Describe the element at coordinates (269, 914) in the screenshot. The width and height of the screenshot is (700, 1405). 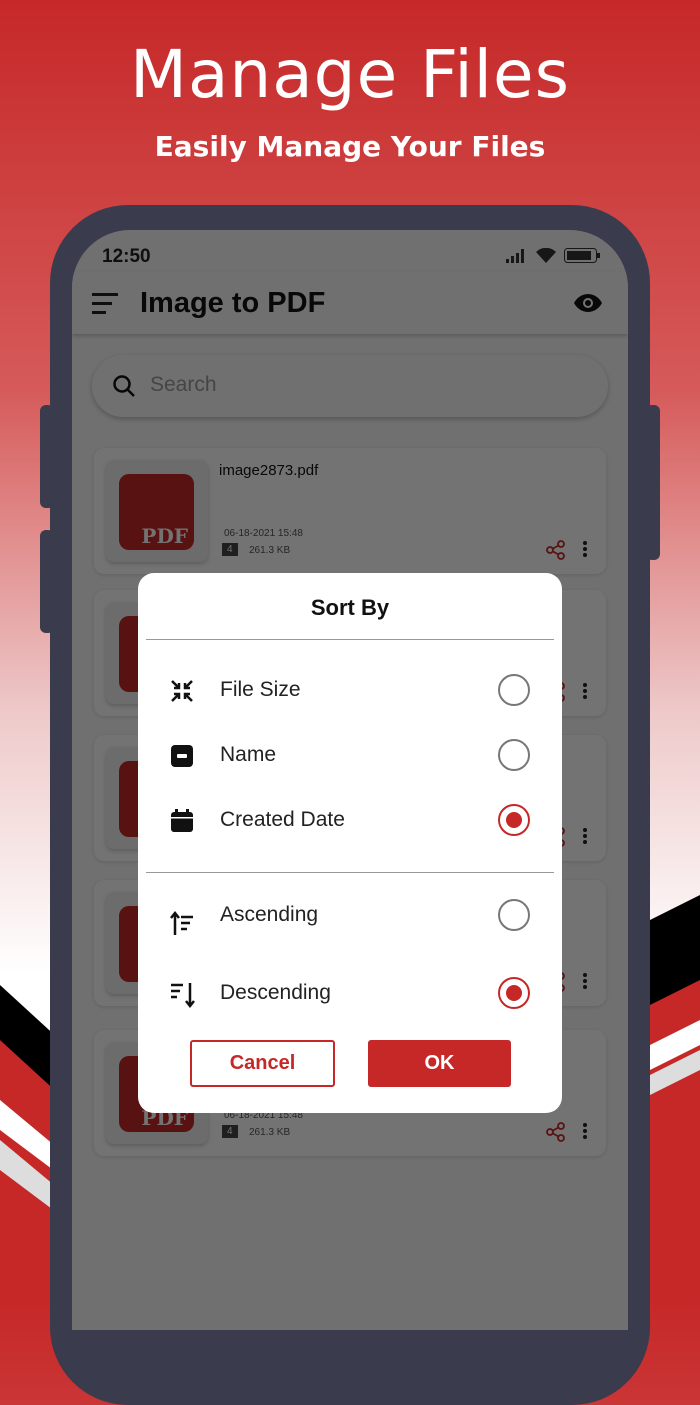
I see `option-label: Ascending` at that location.